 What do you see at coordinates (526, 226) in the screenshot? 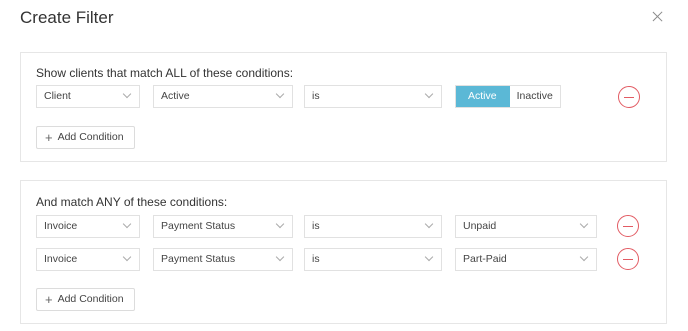
I see `value-select: Unpaid` at bounding box center [526, 226].